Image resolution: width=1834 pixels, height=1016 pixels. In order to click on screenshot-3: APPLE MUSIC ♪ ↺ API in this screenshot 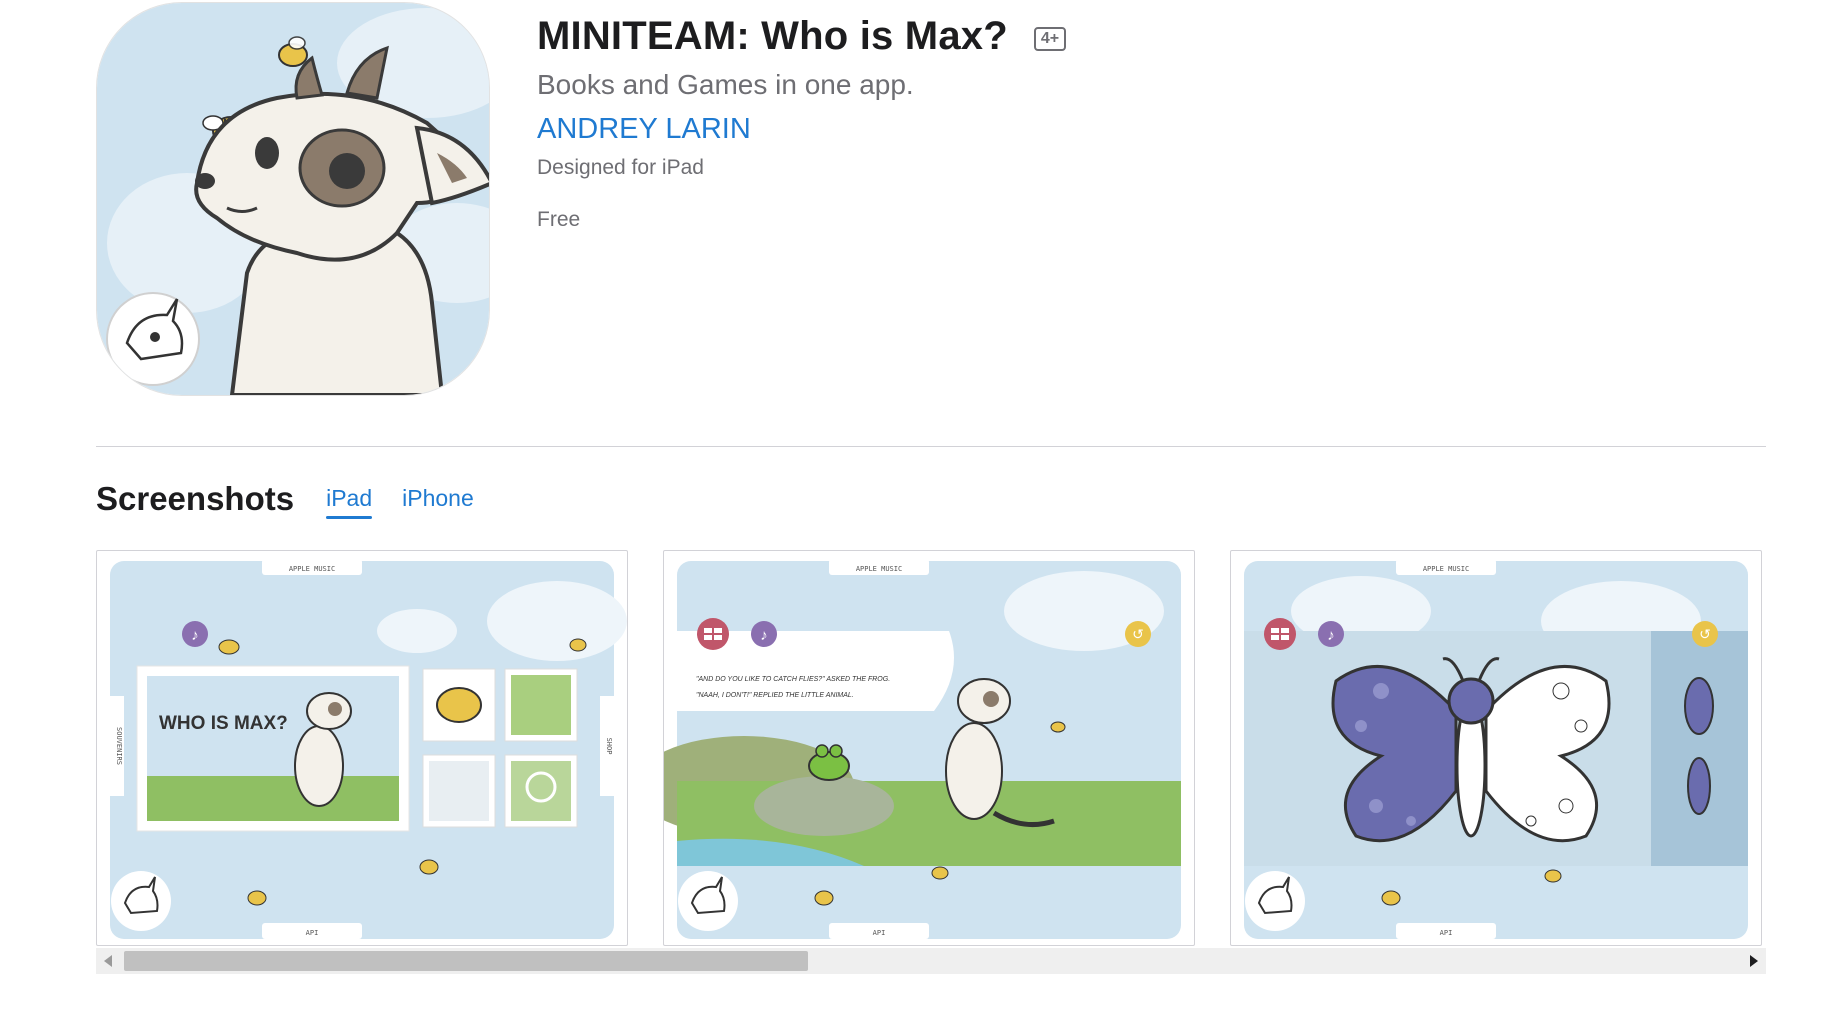, I will do `click(1496, 748)`.